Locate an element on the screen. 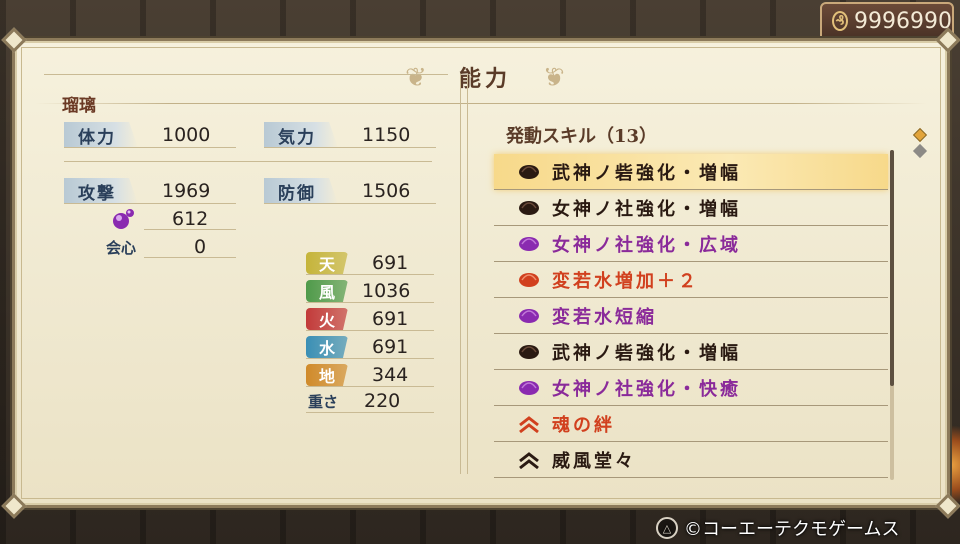 The width and height of the screenshot is (960, 544). stat-value: 1506 is located at coordinates (386, 191).